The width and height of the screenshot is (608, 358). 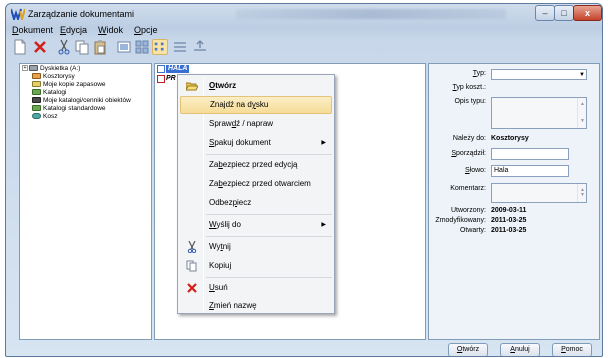 I want to click on open-folder-icon, so click(x=192, y=86).